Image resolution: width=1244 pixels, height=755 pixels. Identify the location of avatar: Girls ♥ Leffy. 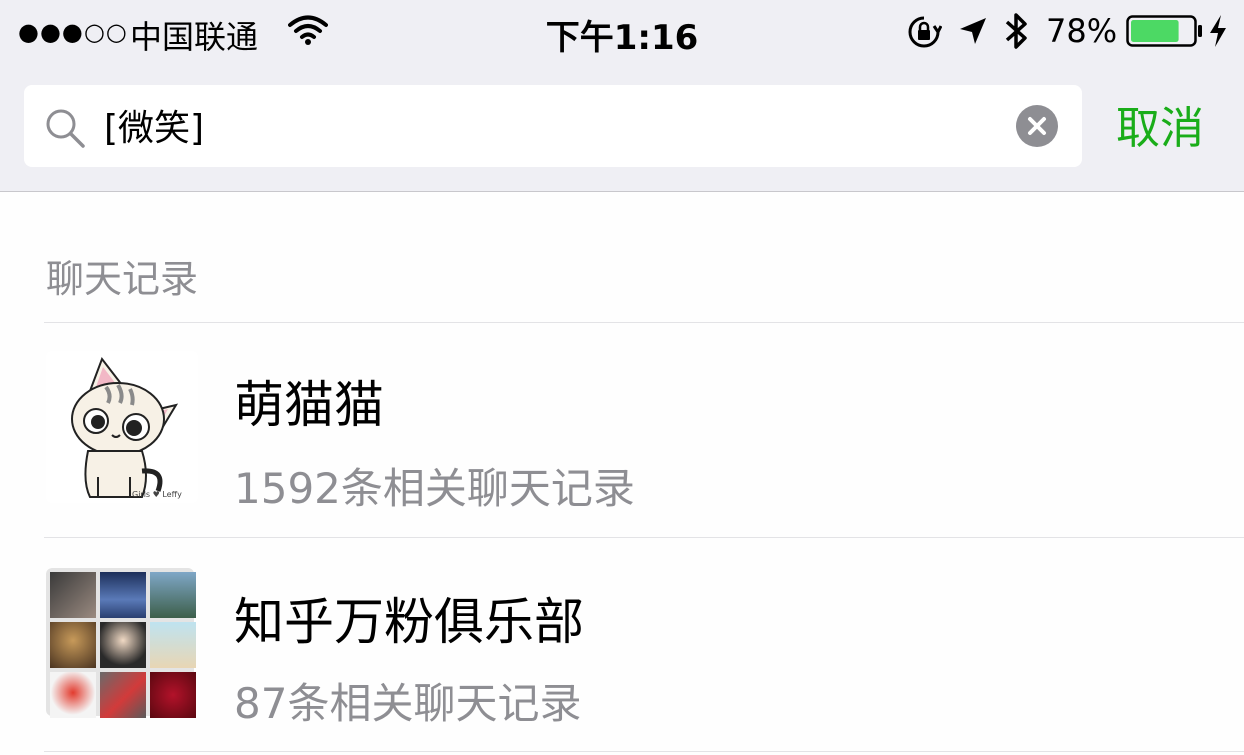
(122, 427).